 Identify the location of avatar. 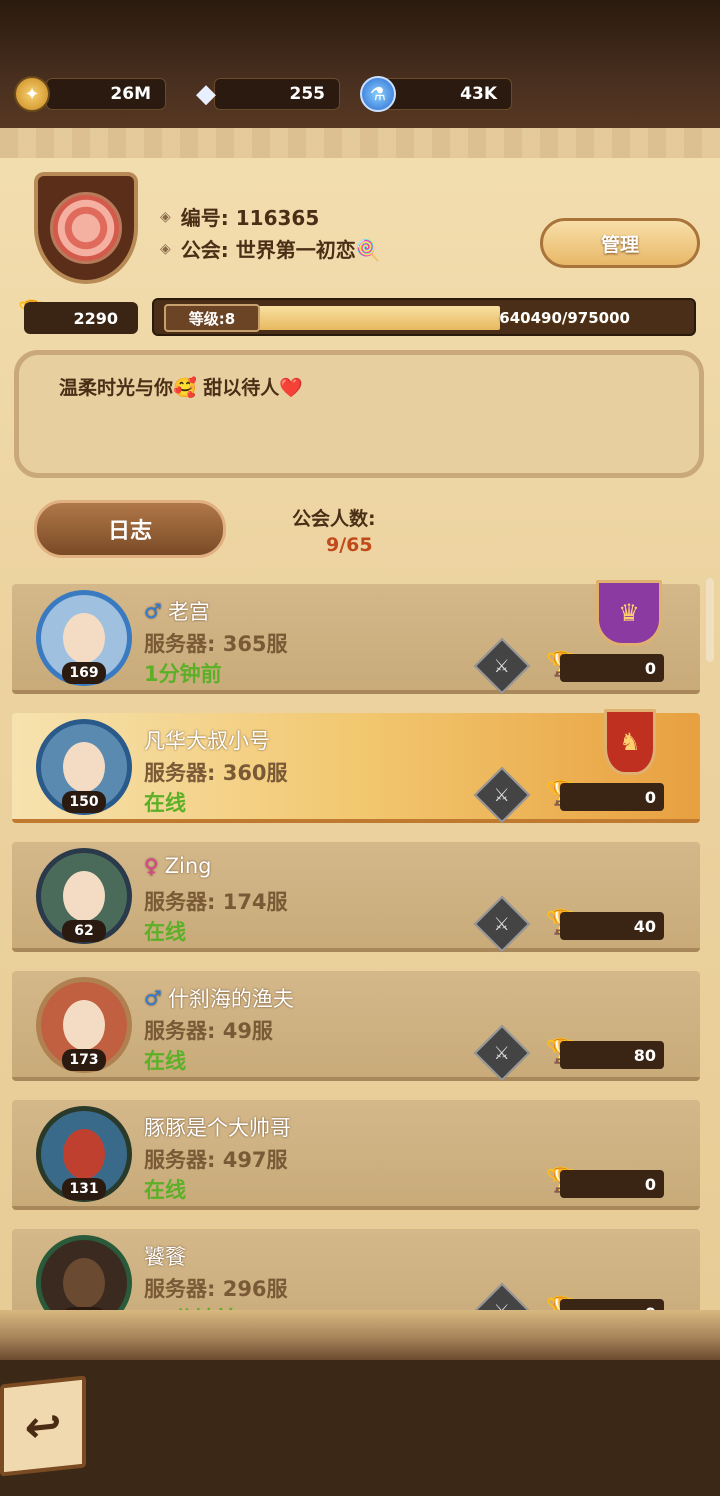
(84, 1274).